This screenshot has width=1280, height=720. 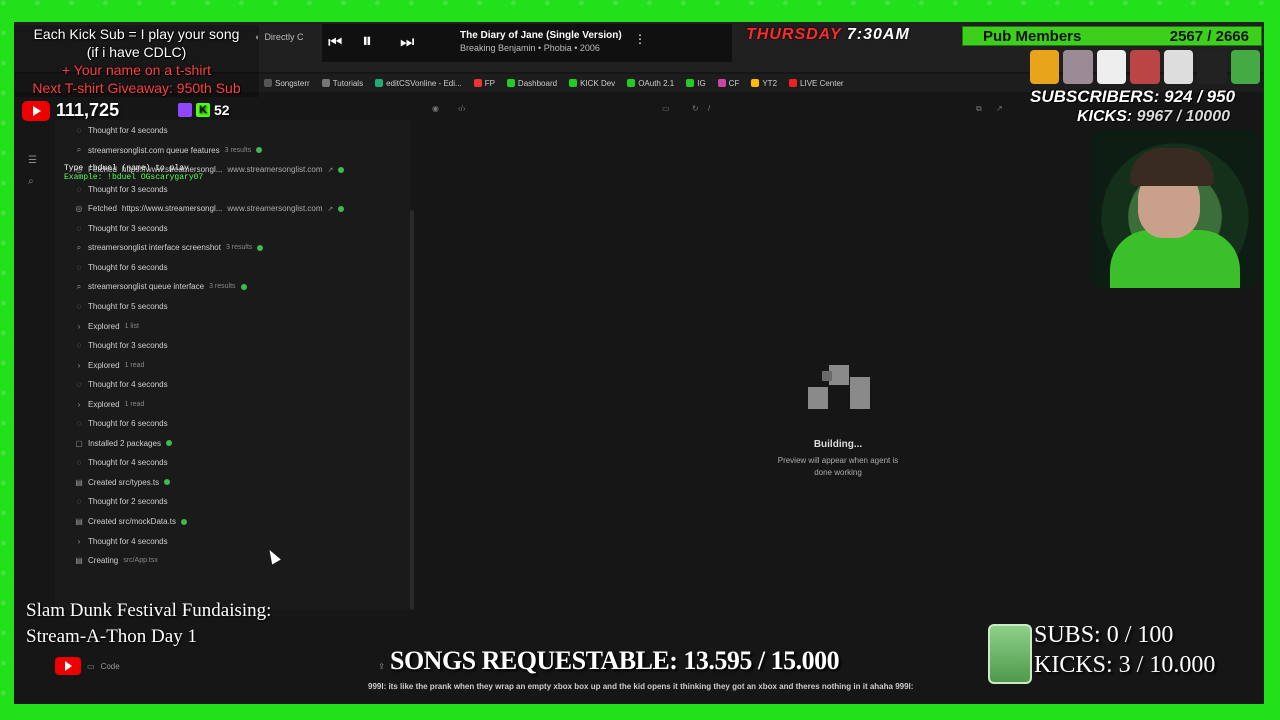 What do you see at coordinates (128, 267) in the screenshot?
I see `agent-log-text: Thought for 6 seconds` at bounding box center [128, 267].